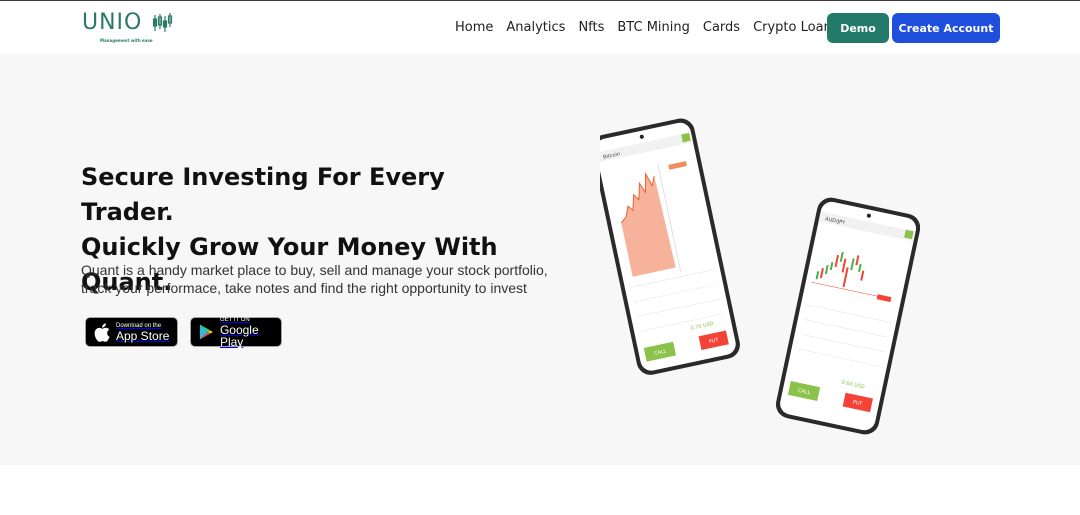  I want to click on nav-cards: Cards, so click(721, 27).